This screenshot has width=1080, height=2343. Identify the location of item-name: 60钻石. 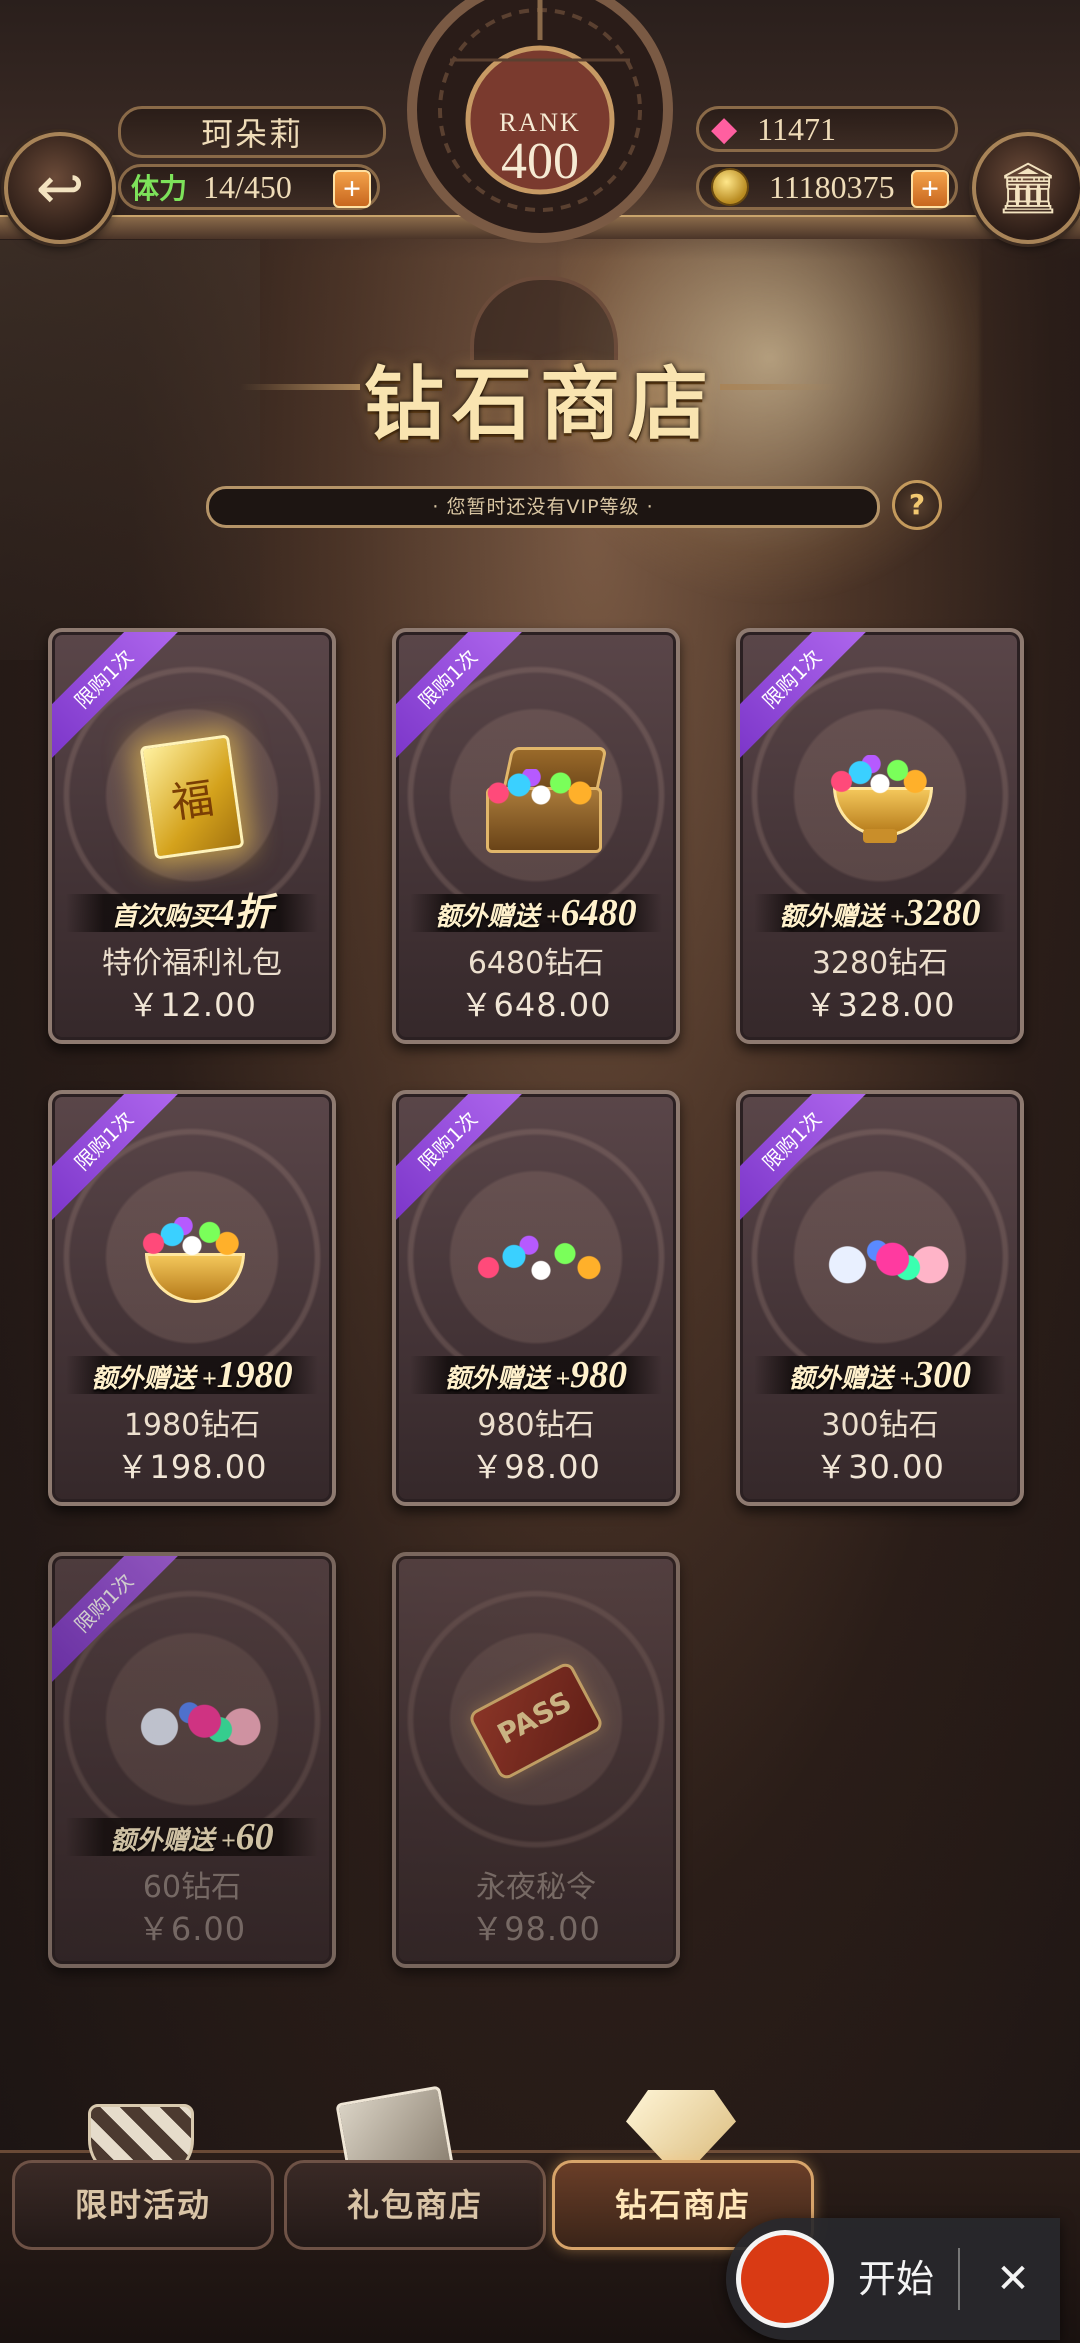
(192, 1887).